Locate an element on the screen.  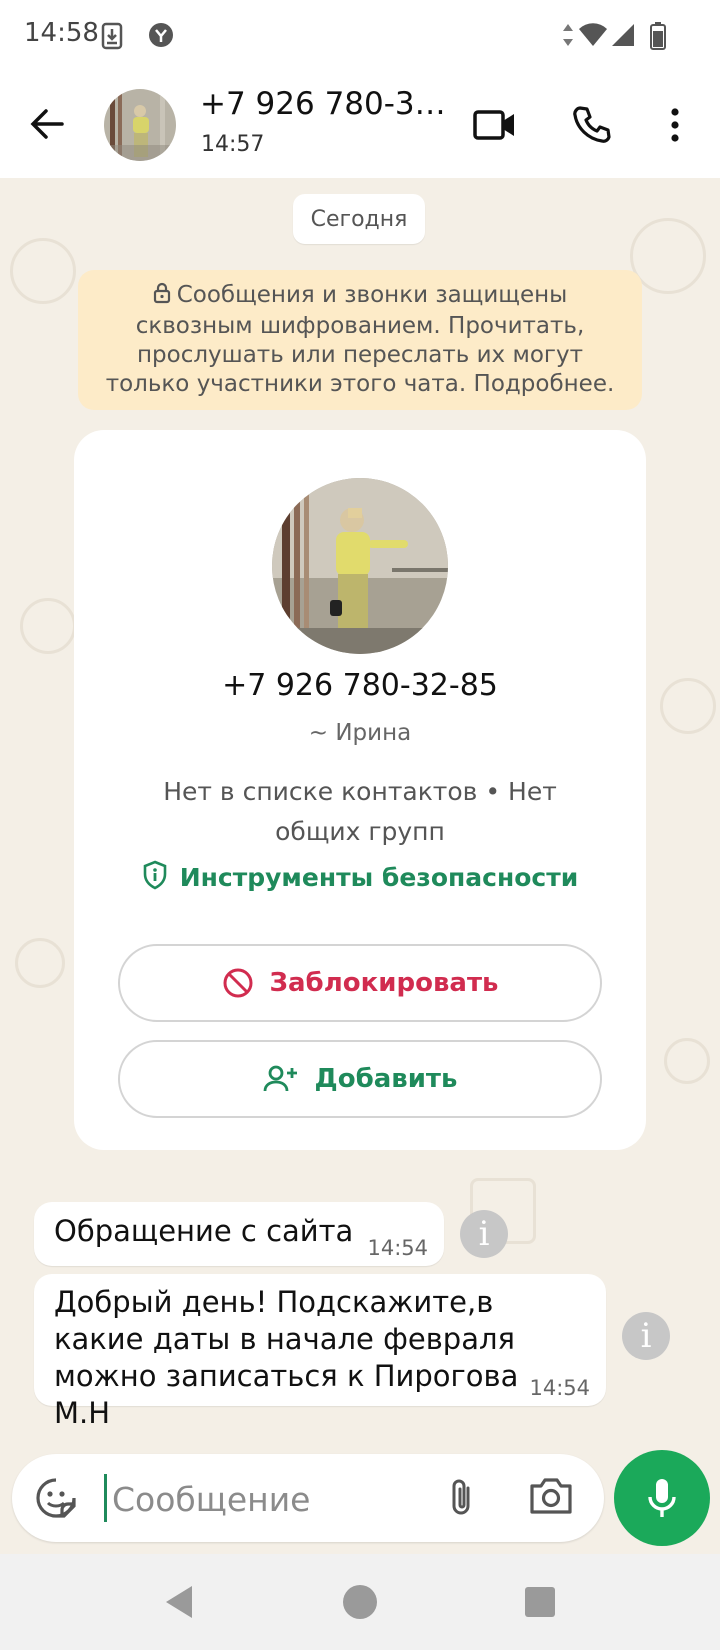
emoji-sticker-icon is located at coordinates (56, 1498).